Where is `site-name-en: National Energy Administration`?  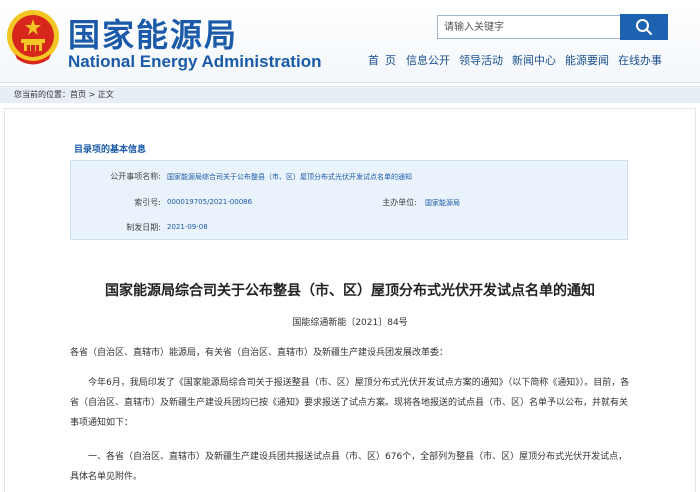 site-name-en: National Energy Administration is located at coordinates (194, 62).